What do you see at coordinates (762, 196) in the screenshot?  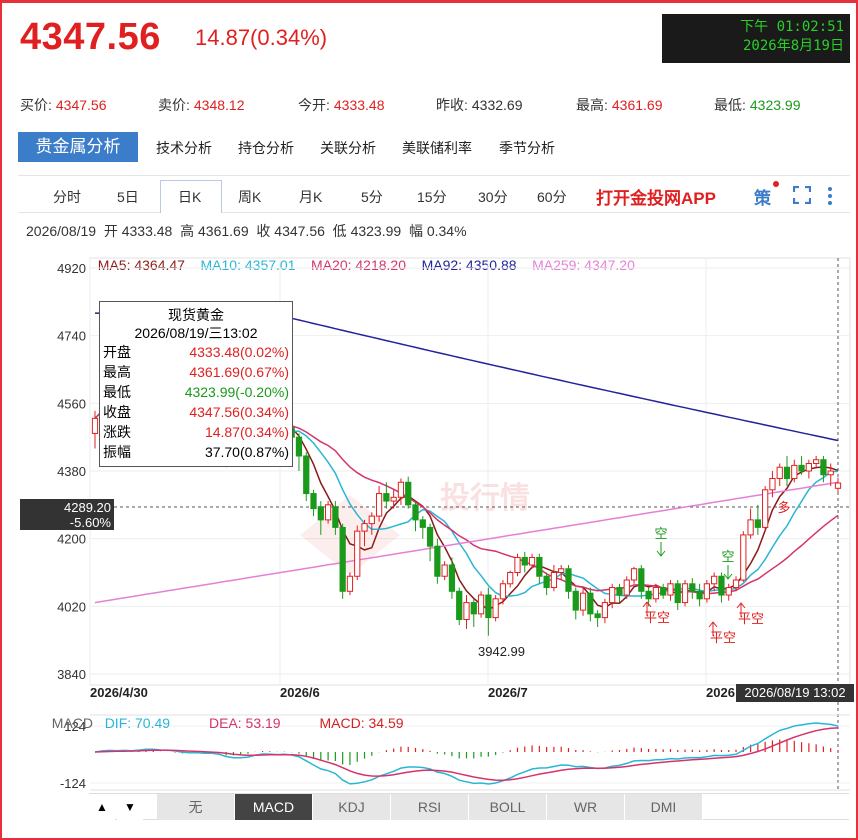 I see `strategy-button: 策` at bounding box center [762, 196].